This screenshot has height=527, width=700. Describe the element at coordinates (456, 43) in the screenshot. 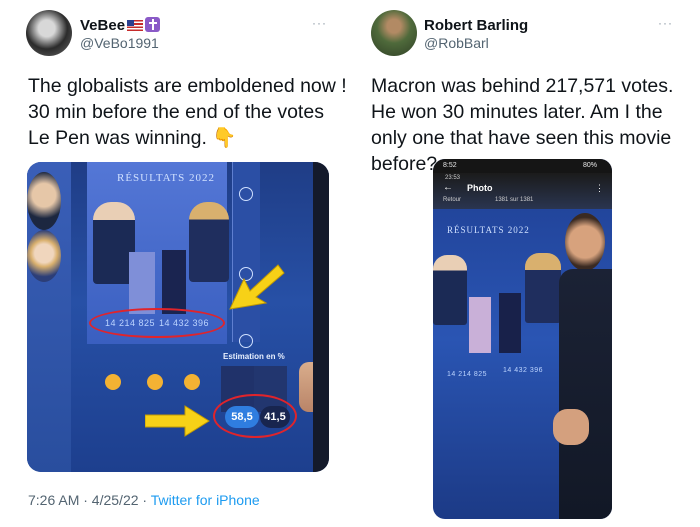

I see `author-handle: @RobBarl` at that location.